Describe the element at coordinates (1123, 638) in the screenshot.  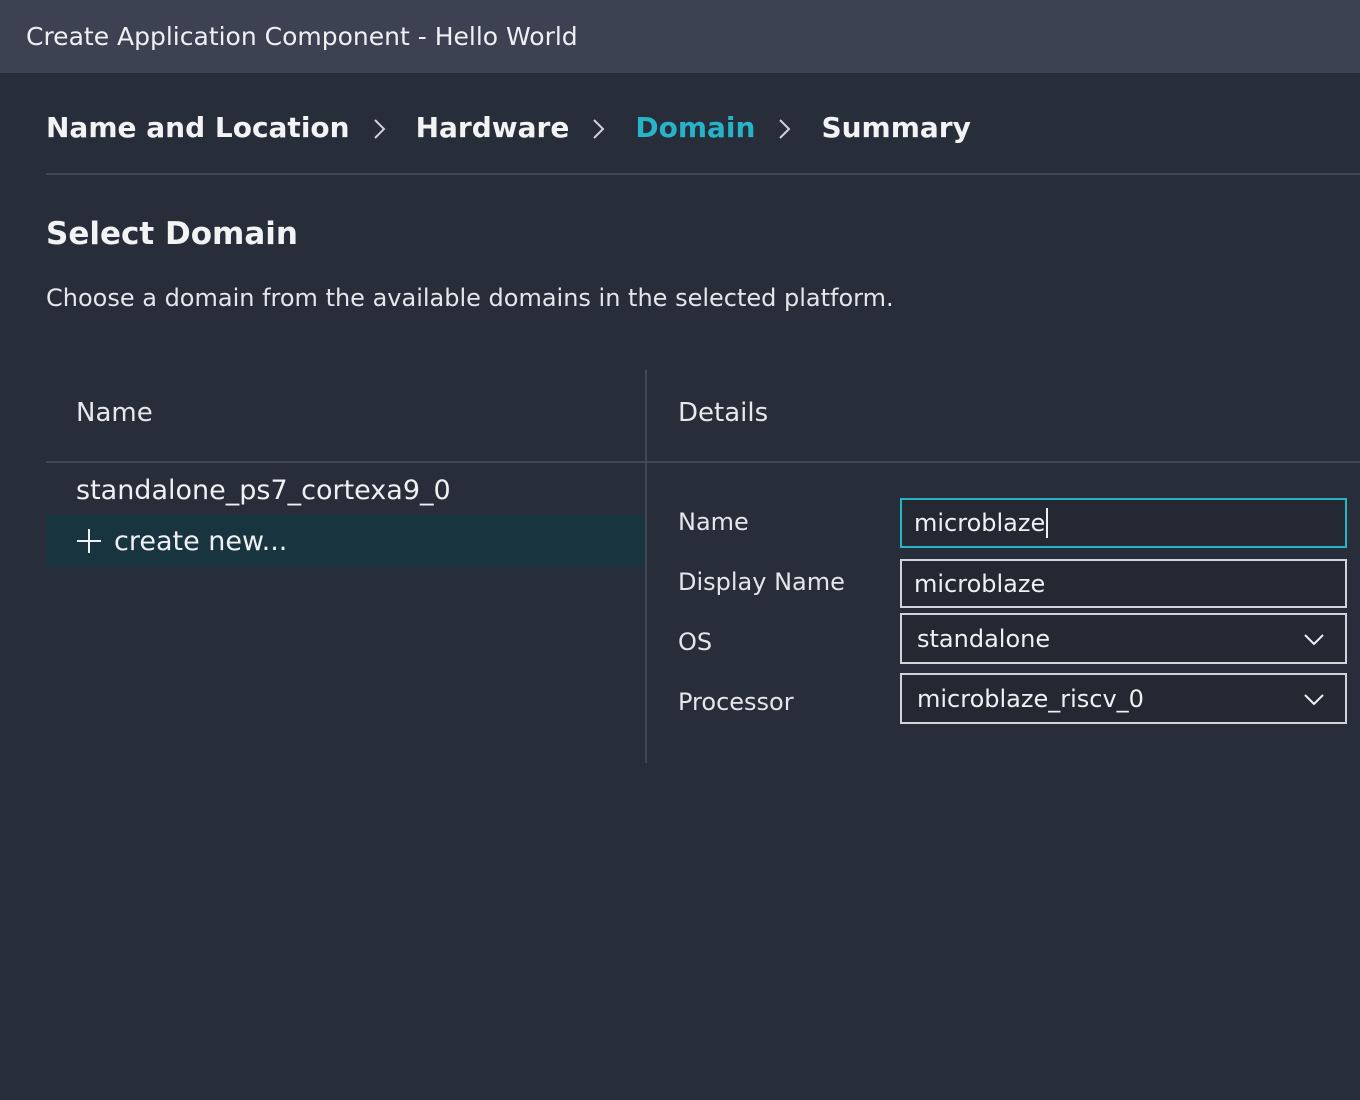
I see `os-select: standalone` at that location.